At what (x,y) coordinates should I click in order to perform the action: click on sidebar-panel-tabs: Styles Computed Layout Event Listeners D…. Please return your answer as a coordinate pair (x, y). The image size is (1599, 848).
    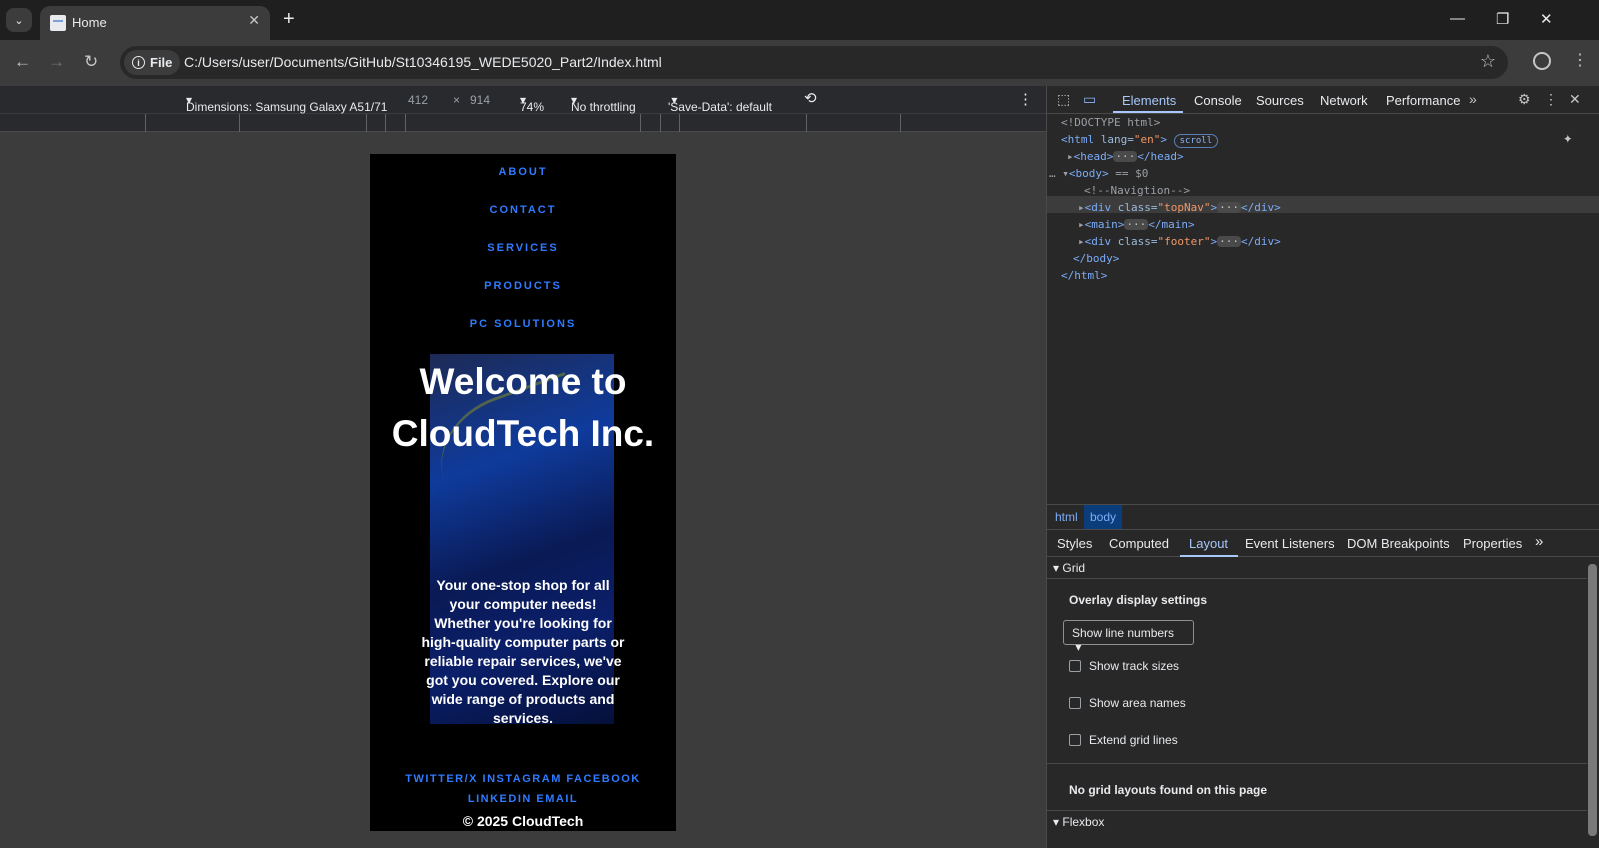
    Looking at the image, I should click on (1323, 543).